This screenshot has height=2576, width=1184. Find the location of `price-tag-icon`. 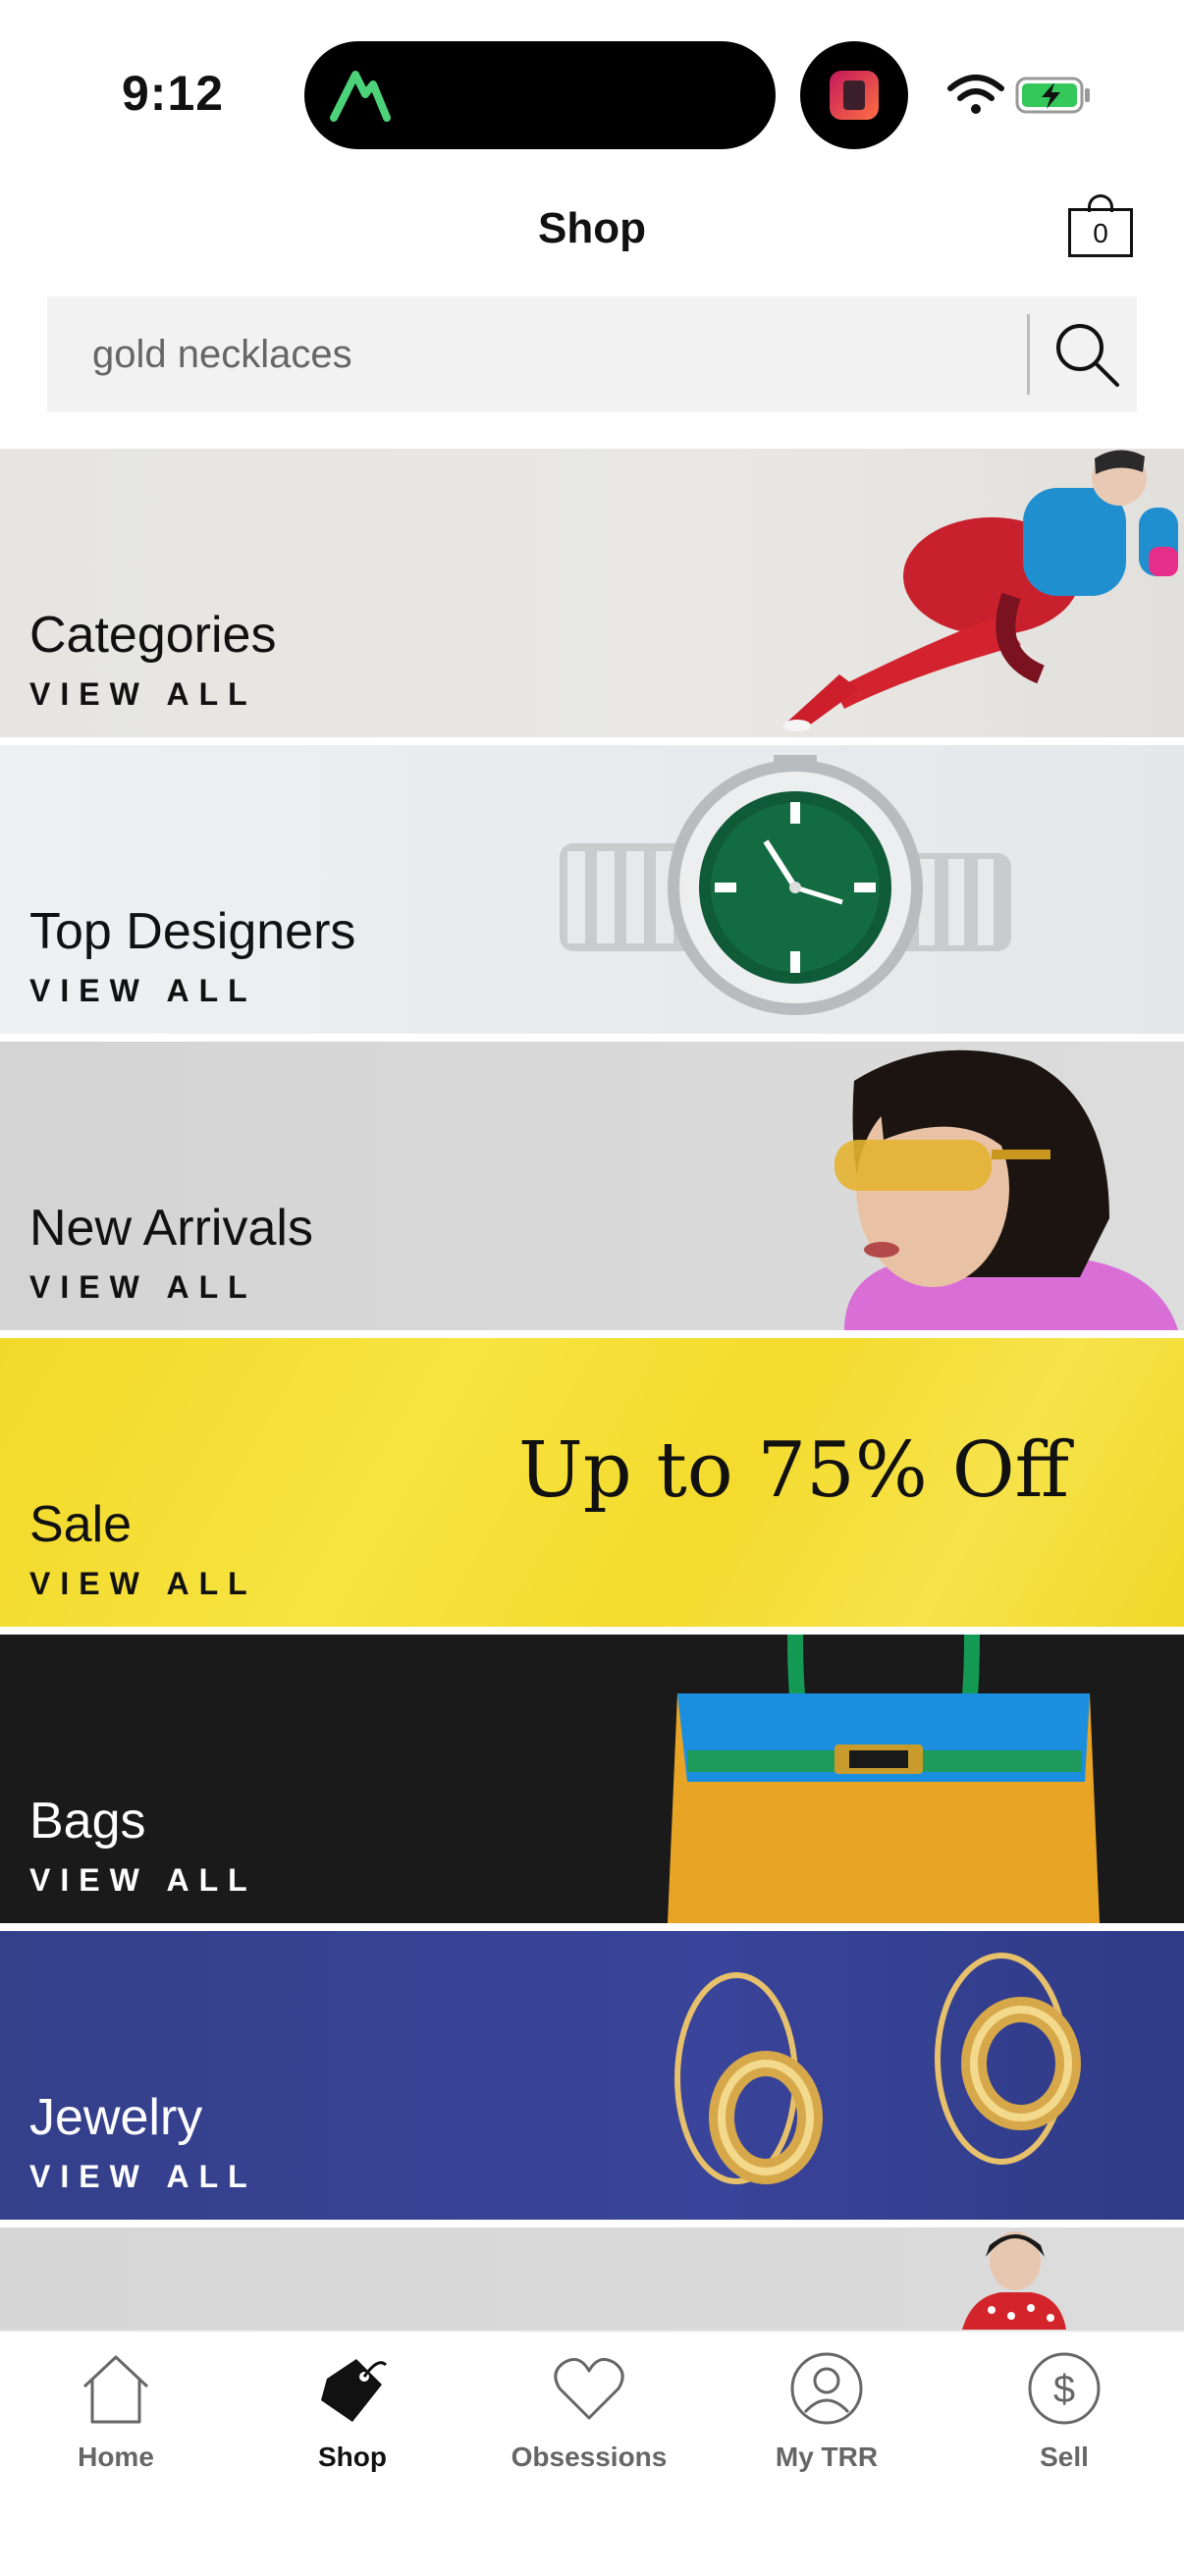

price-tag-icon is located at coordinates (355, 2390).